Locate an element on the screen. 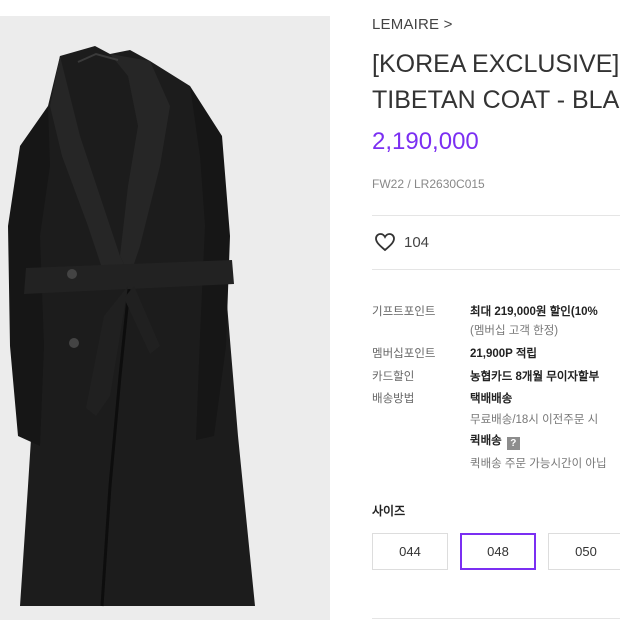 Image resolution: width=620 pixels, height=620 pixels. quick-delivery-label: 퀵배송 is located at coordinates (486, 441).